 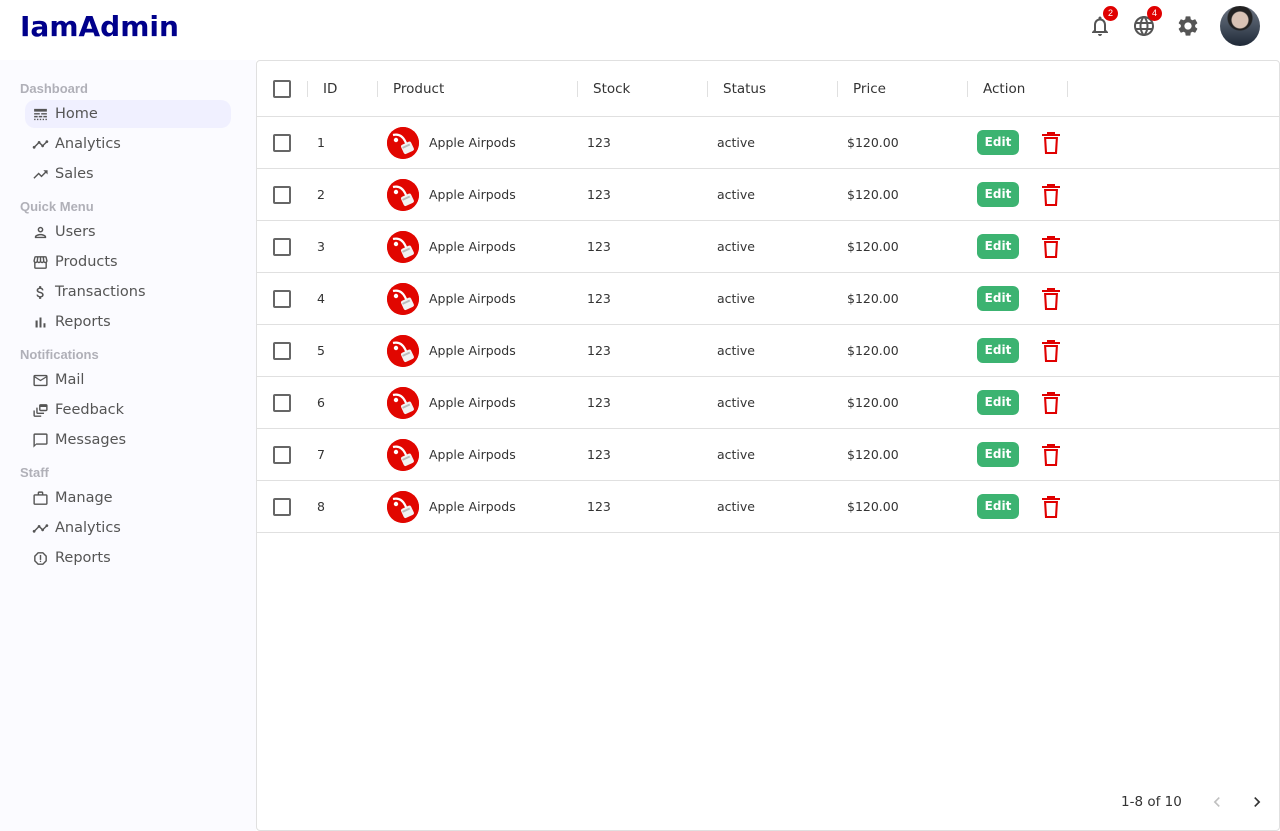 What do you see at coordinates (91, 440) in the screenshot?
I see `sidebar-item-label: Messages` at bounding box center [91, 440].